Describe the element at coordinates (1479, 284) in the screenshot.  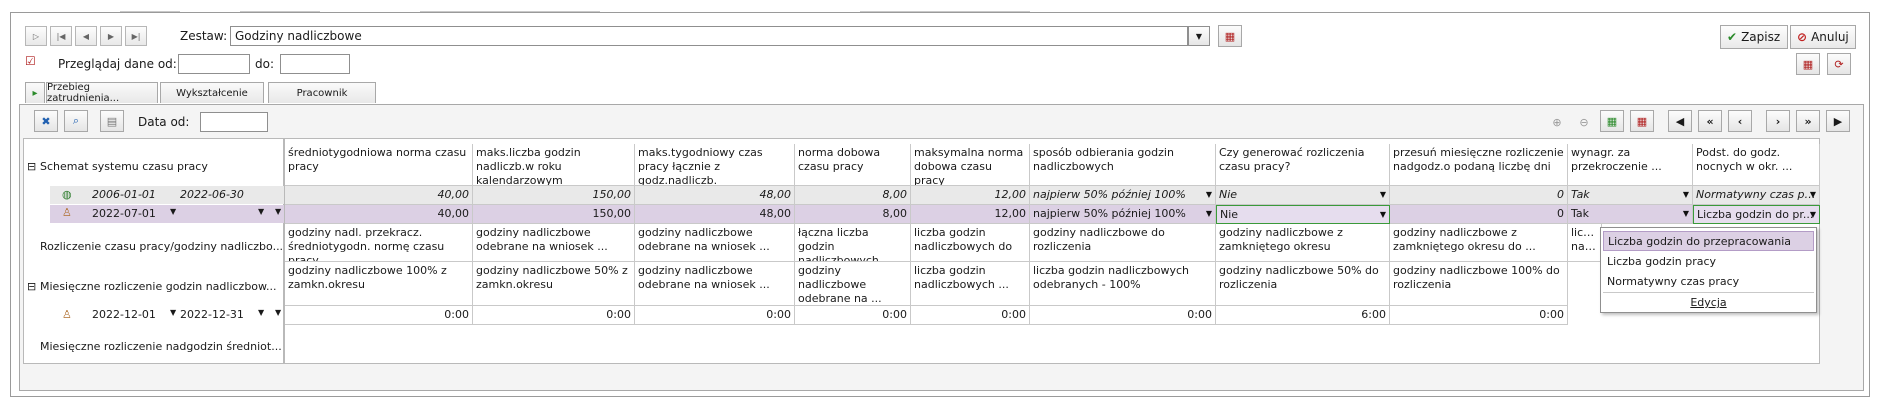
I see `col-header: godziny nadliczbowe 100% do rozliczenia` at that location.